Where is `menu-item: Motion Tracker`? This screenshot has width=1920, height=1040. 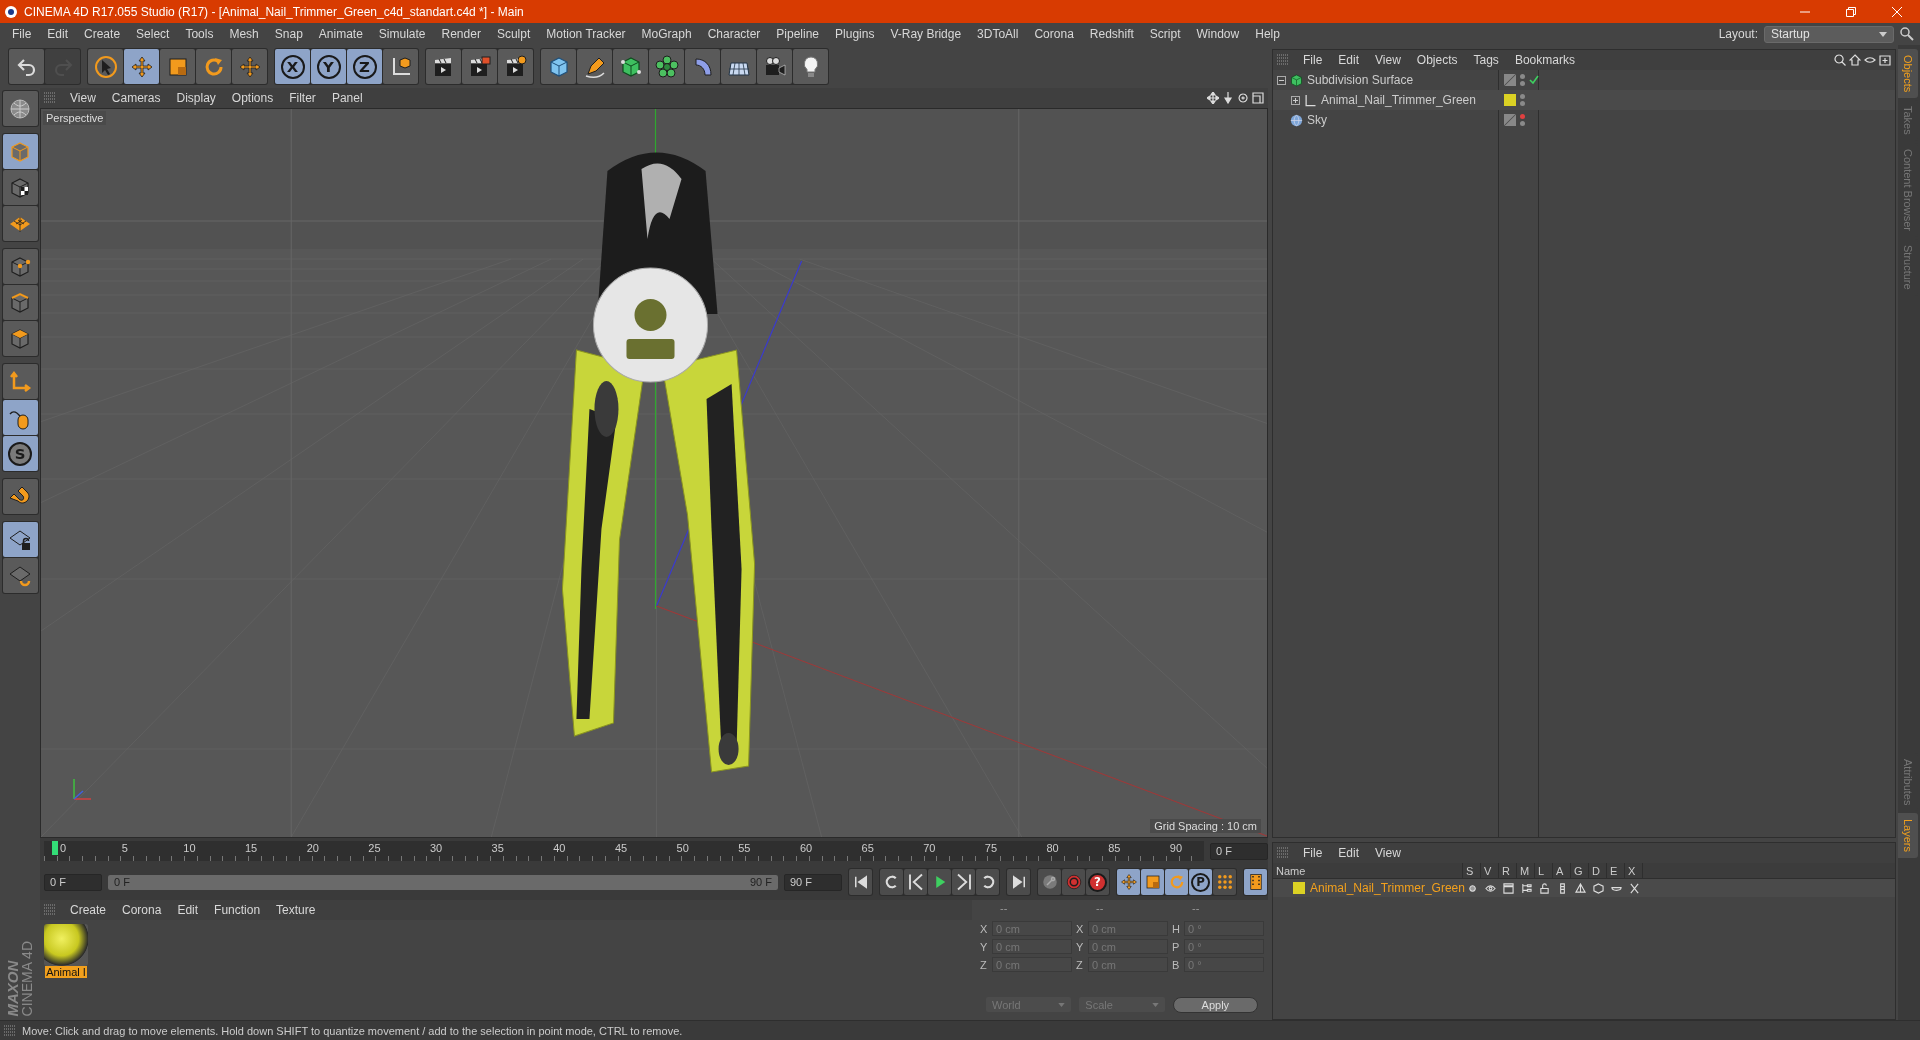 menu-item: Motion Tracker is located at coordinates (586, 34).